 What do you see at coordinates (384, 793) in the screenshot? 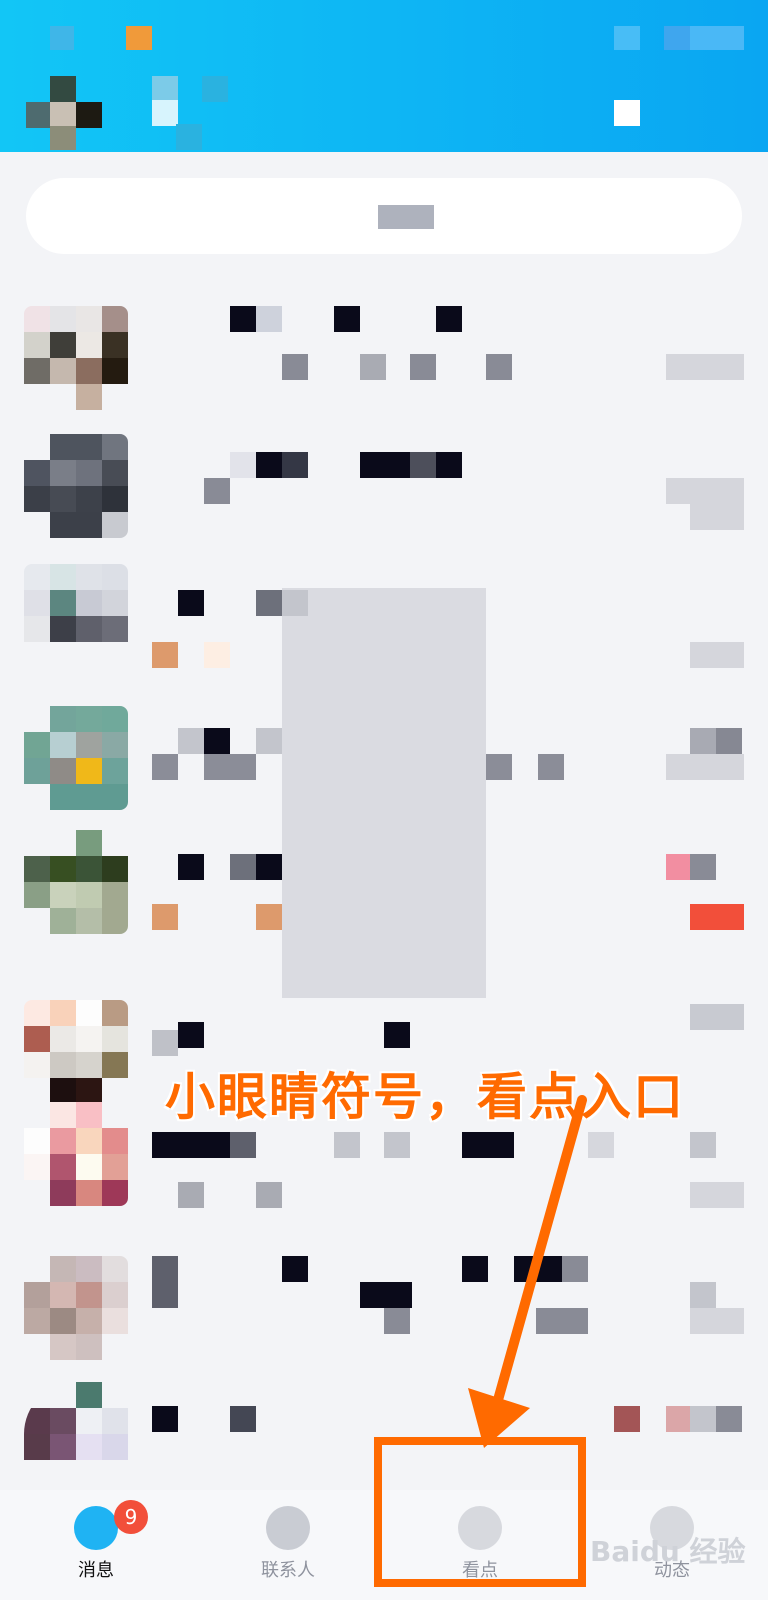
I see `mosaic-overlay` at bounding box center [384, 793].